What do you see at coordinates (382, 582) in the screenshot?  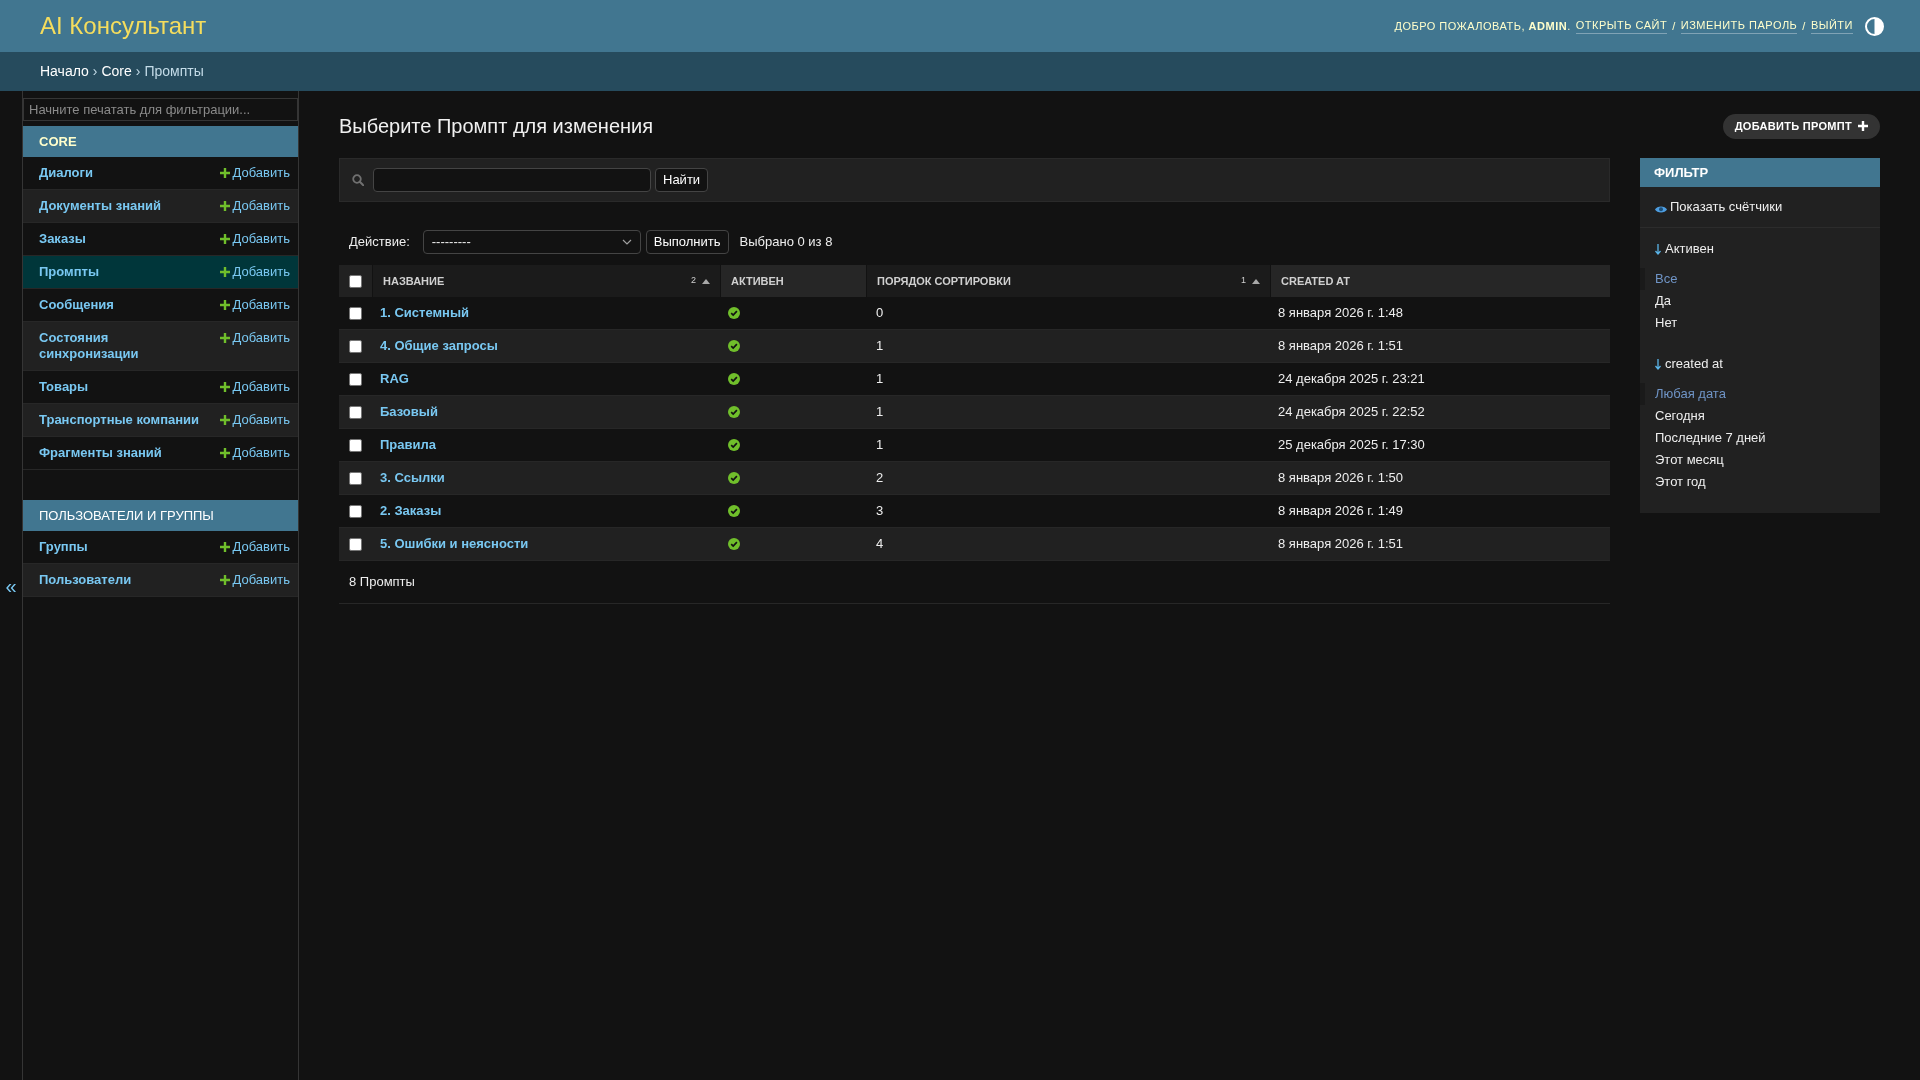 I see `result-count: 8 Промпты` at bounding box center [382, 582].